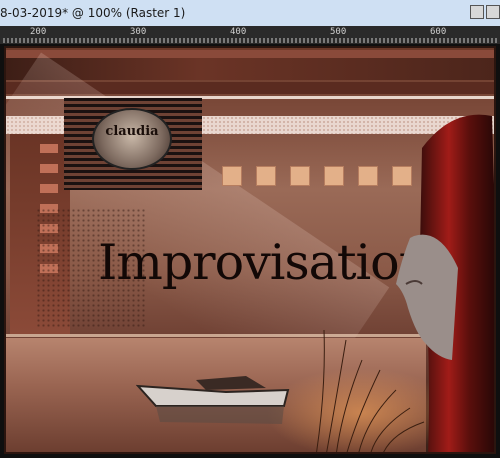 The image size is (500, 458). What do you see at coordinates (38, 32) in the screenshot?
I see `ruler-label-200: 200` at bounding box center [38, 32].